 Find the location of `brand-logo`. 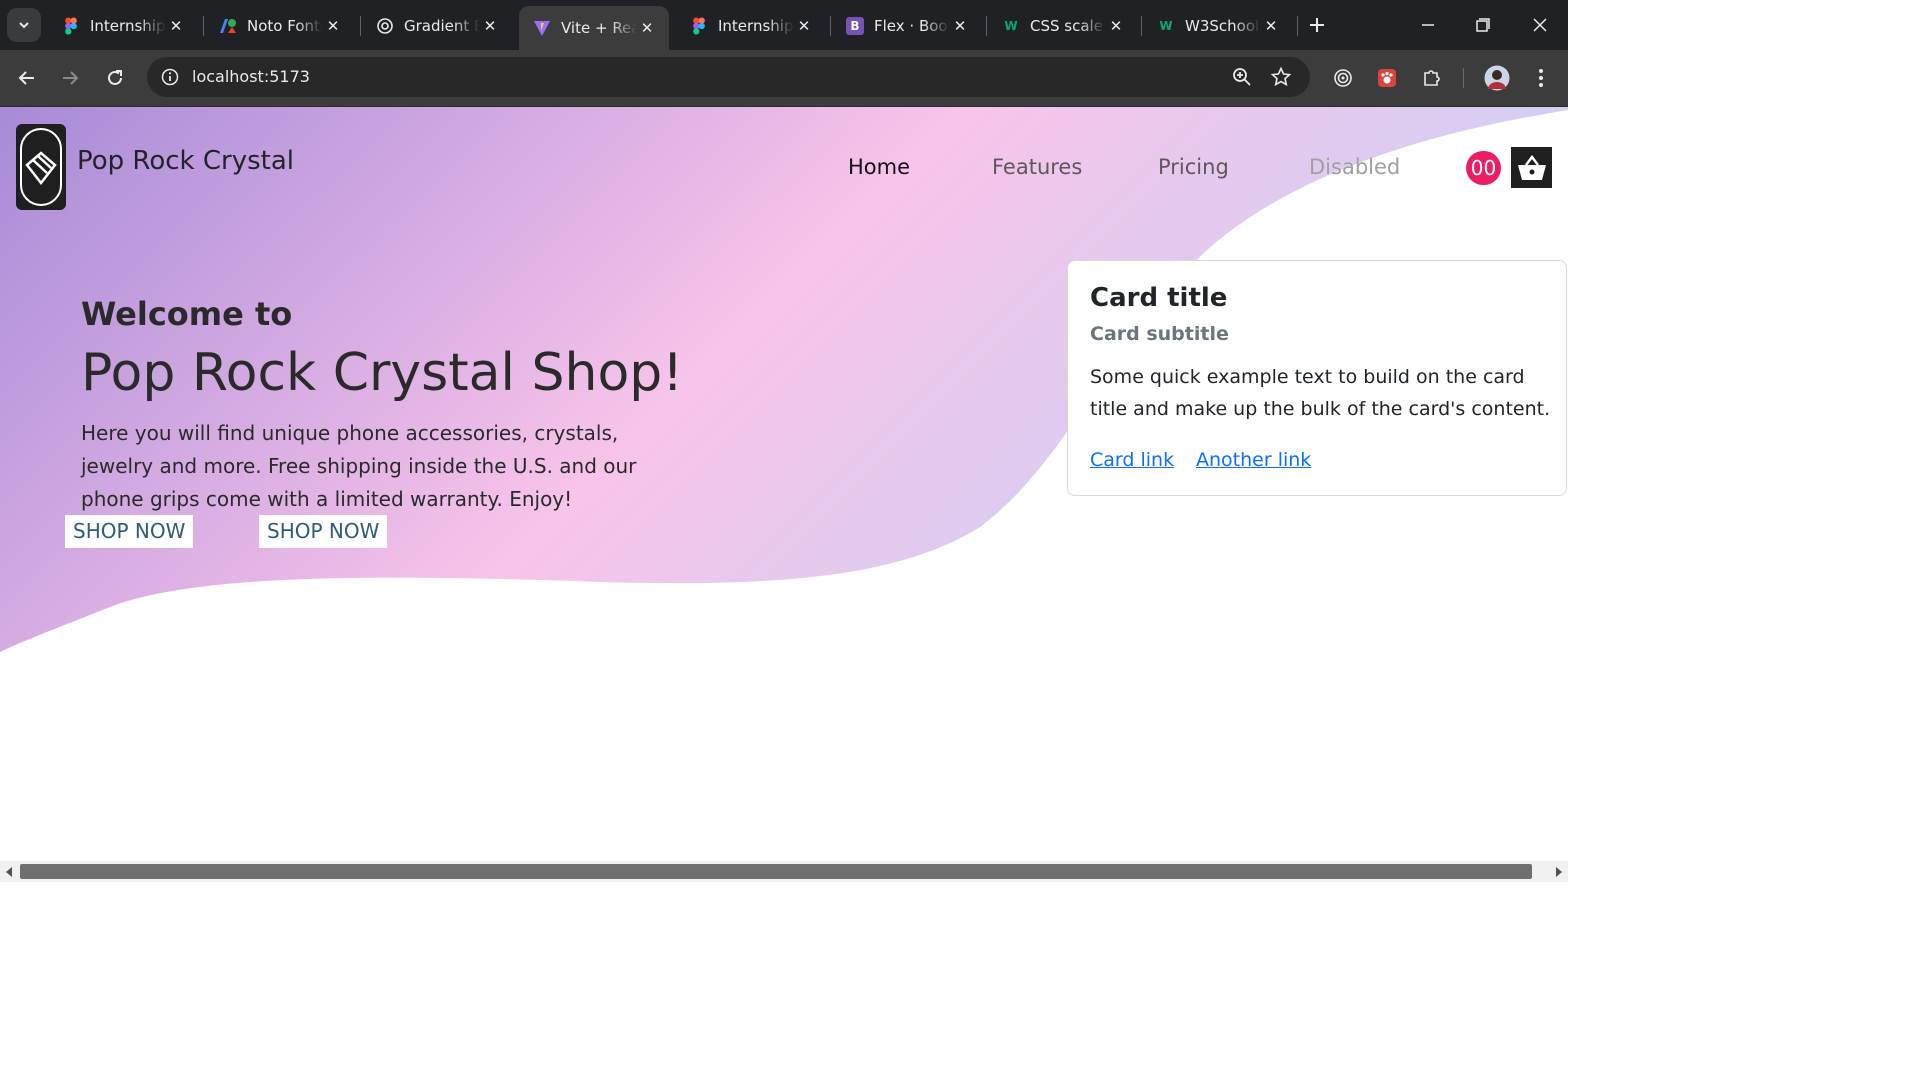

brand-logo is located at coordinates (41, 167).